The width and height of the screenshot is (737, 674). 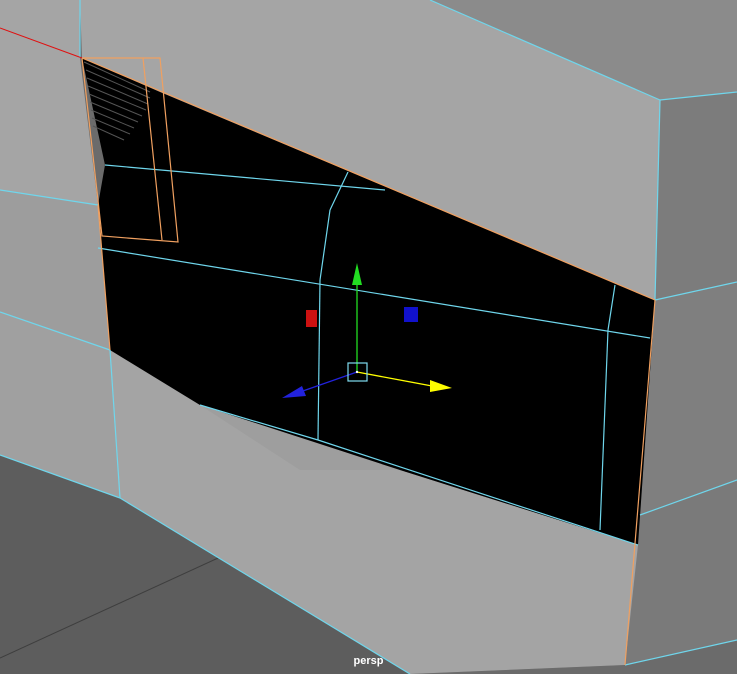 What do you see at coordinates (357, 372) in the screenshot?
I see `manipulator-pivot` at bounding box center [357, 372].